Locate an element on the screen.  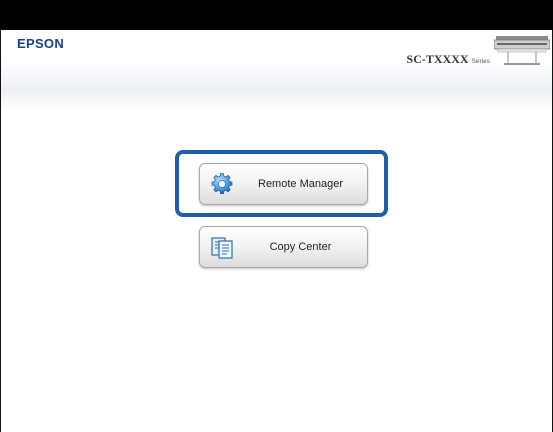
top-bar is located at coordinates (276, 15).